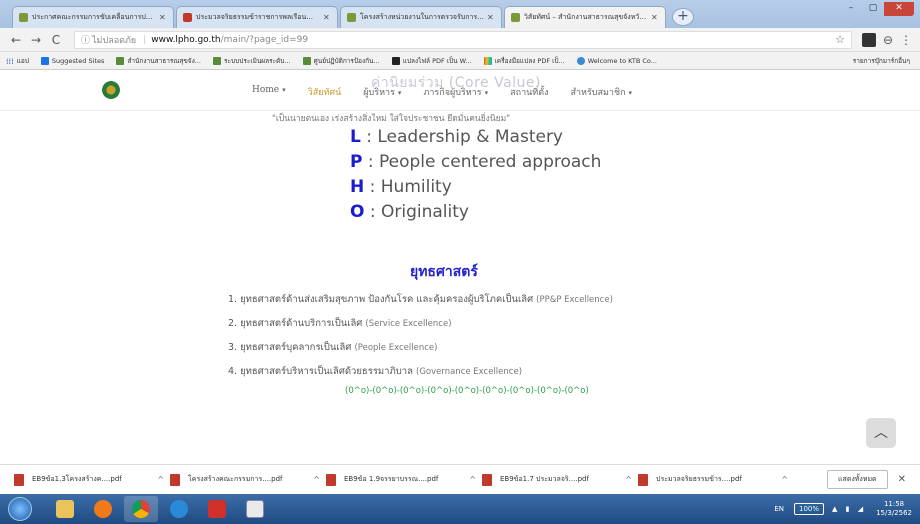  I want to click on nav-item-members: สำหรับสมาชิก ▾, so click(601, 92).